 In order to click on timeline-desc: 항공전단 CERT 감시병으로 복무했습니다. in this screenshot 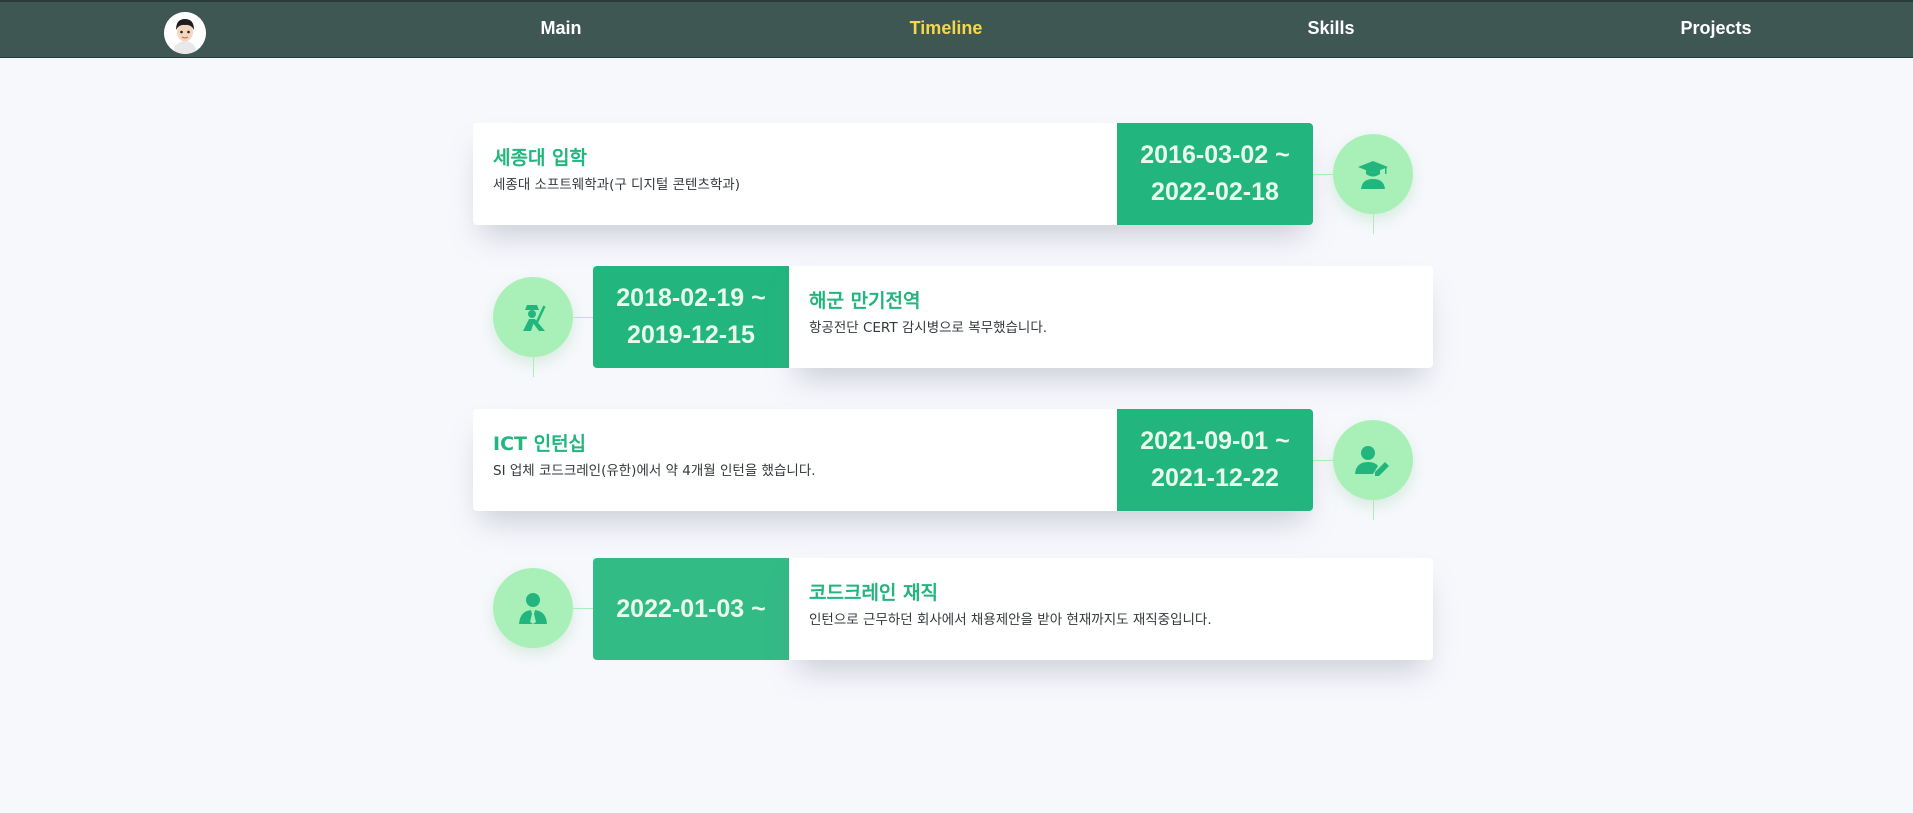, I will do `click(928, 328)`.